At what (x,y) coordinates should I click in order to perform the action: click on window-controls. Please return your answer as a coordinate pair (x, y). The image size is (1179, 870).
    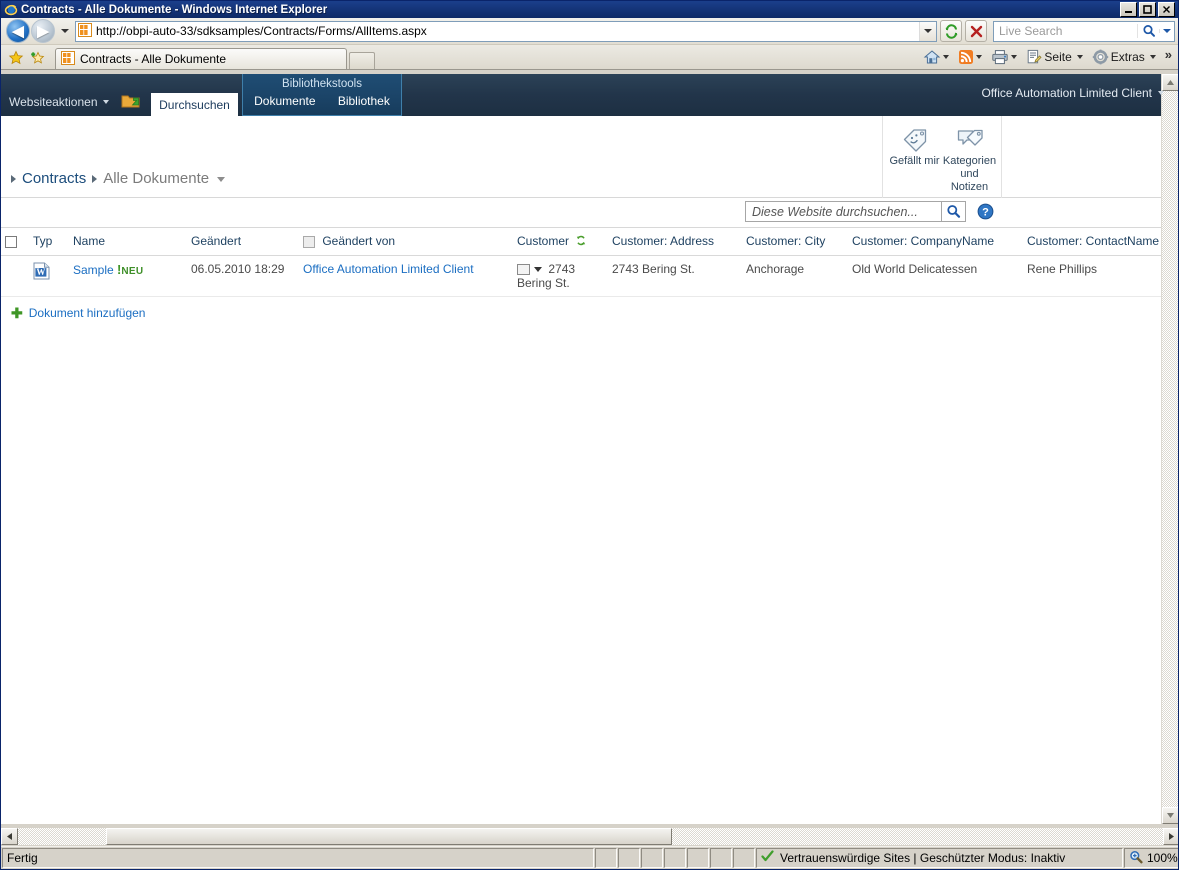
    Looking at the image, I should click on (1148, 9).